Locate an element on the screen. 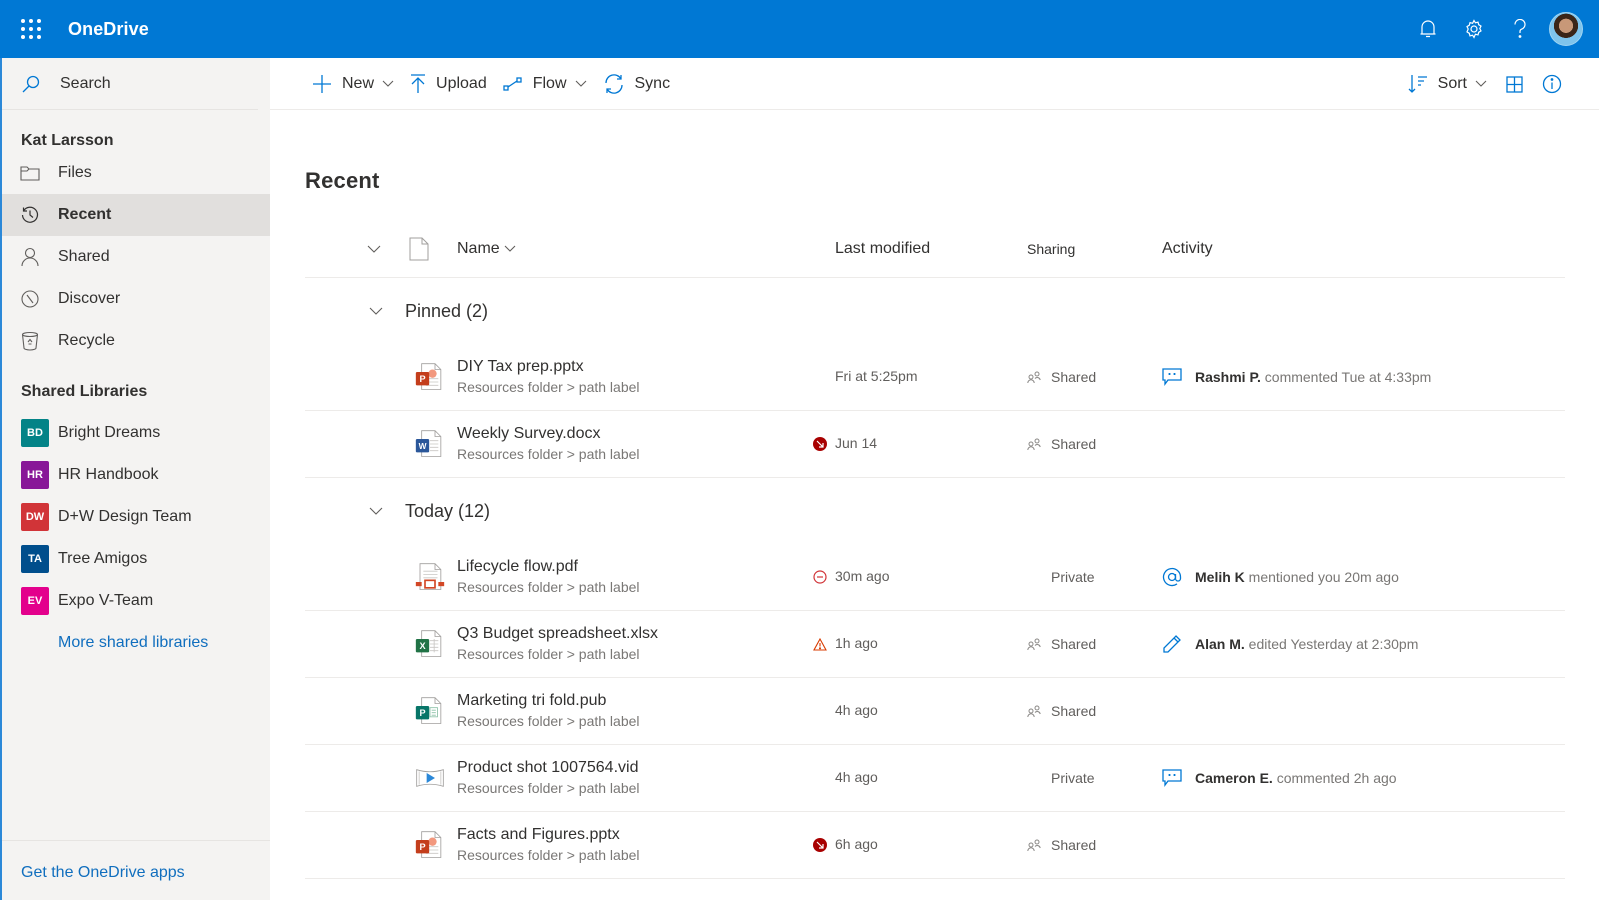 This screenshot has width=1599, height=900. warning-icon is located at coordinates (820, 644).